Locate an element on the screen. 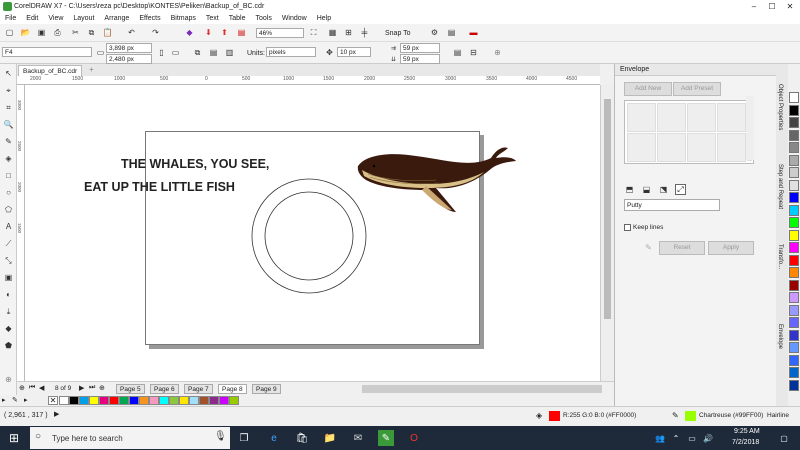 This screenshot has height=450, width=800. fill-color-swatch is located at coordinates (554, 416).